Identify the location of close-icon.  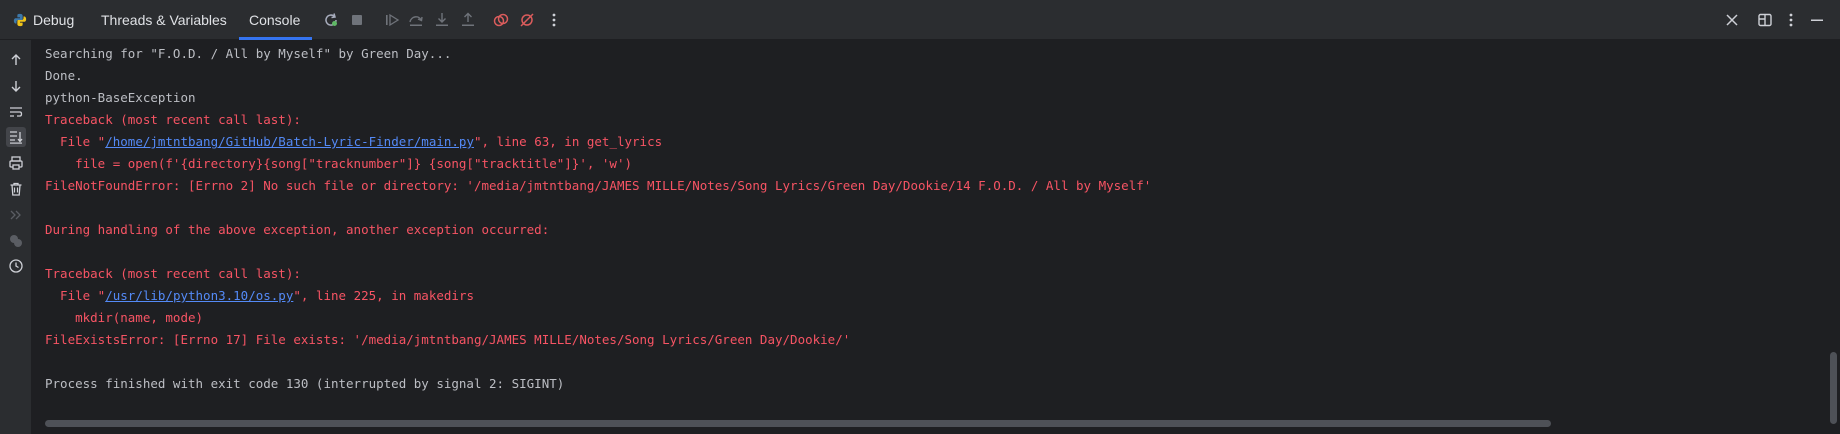
(1732, 20).